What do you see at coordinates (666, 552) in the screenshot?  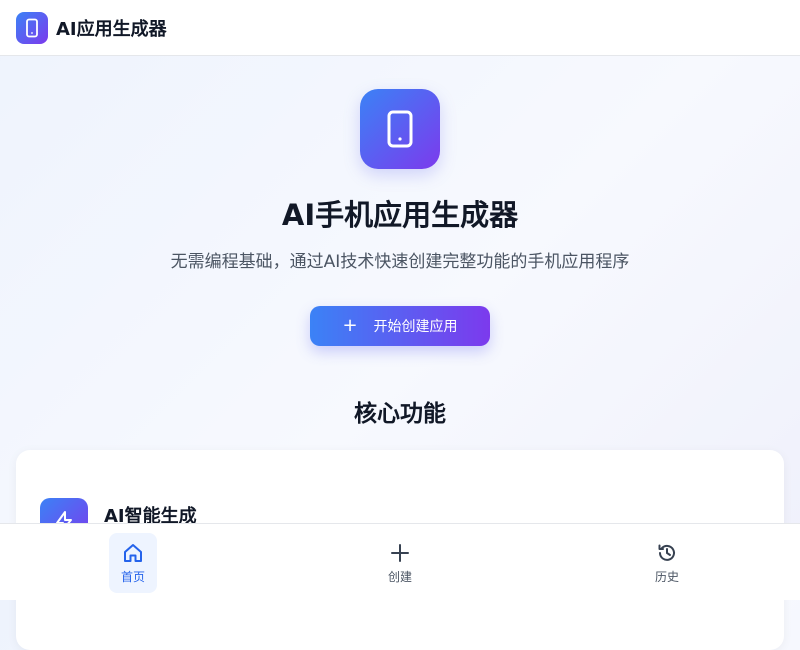 I see `history-icon` at bounding box center [666, 552].